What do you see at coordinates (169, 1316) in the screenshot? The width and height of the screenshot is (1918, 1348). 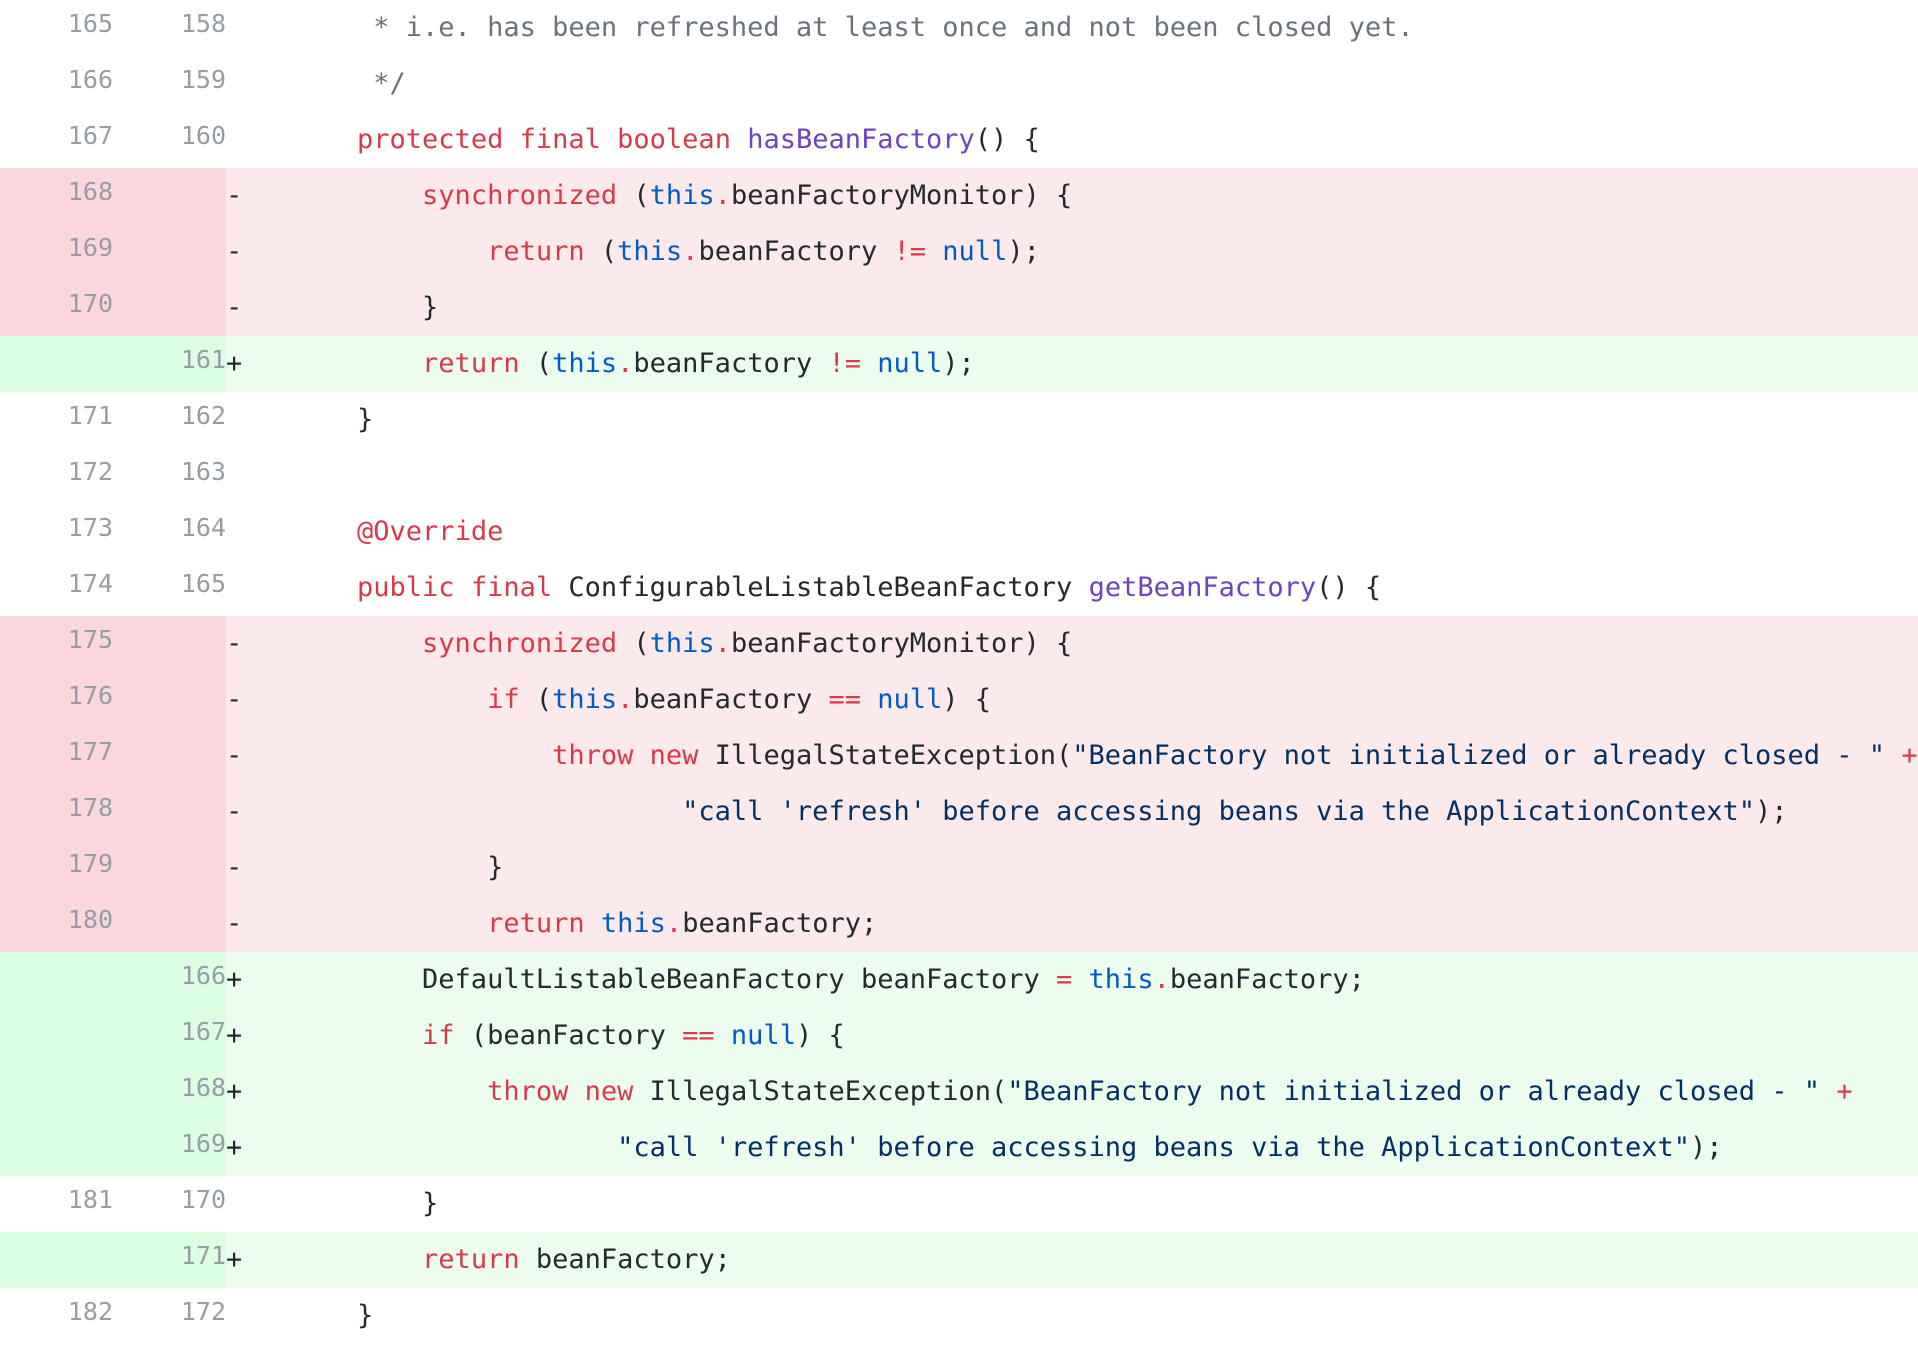 I see `new-line-number: 172` at bounding box center [169, 1316].